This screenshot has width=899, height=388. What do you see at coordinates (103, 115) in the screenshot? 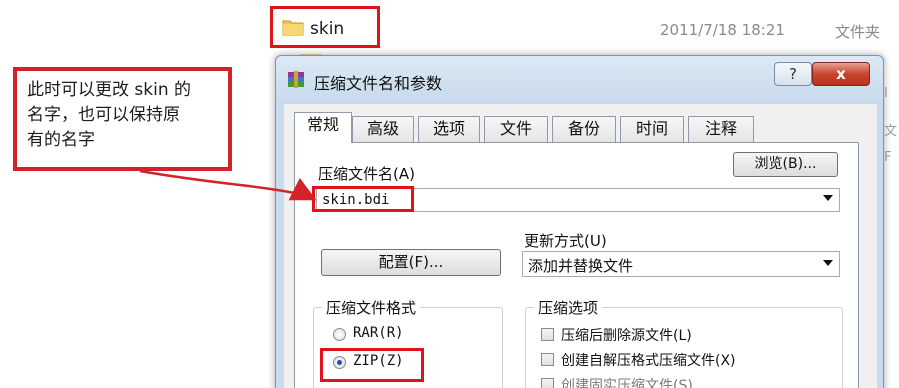
I see `callout-line-2: 名字，也可以保持原` at bounding box center [103, 115].